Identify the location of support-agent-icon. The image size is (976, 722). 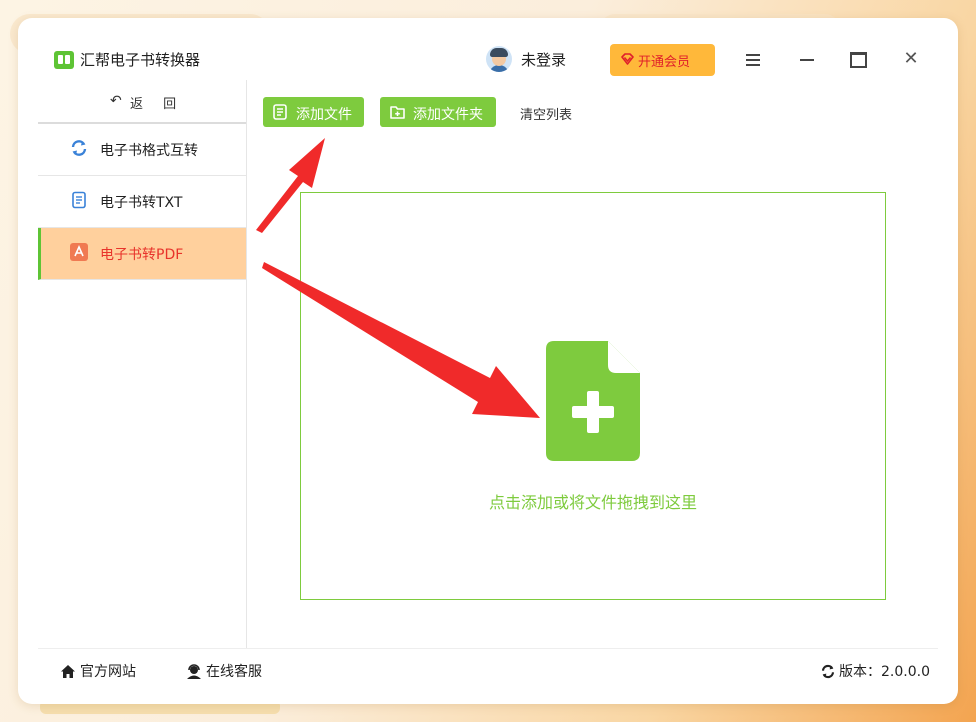
(194, 671).